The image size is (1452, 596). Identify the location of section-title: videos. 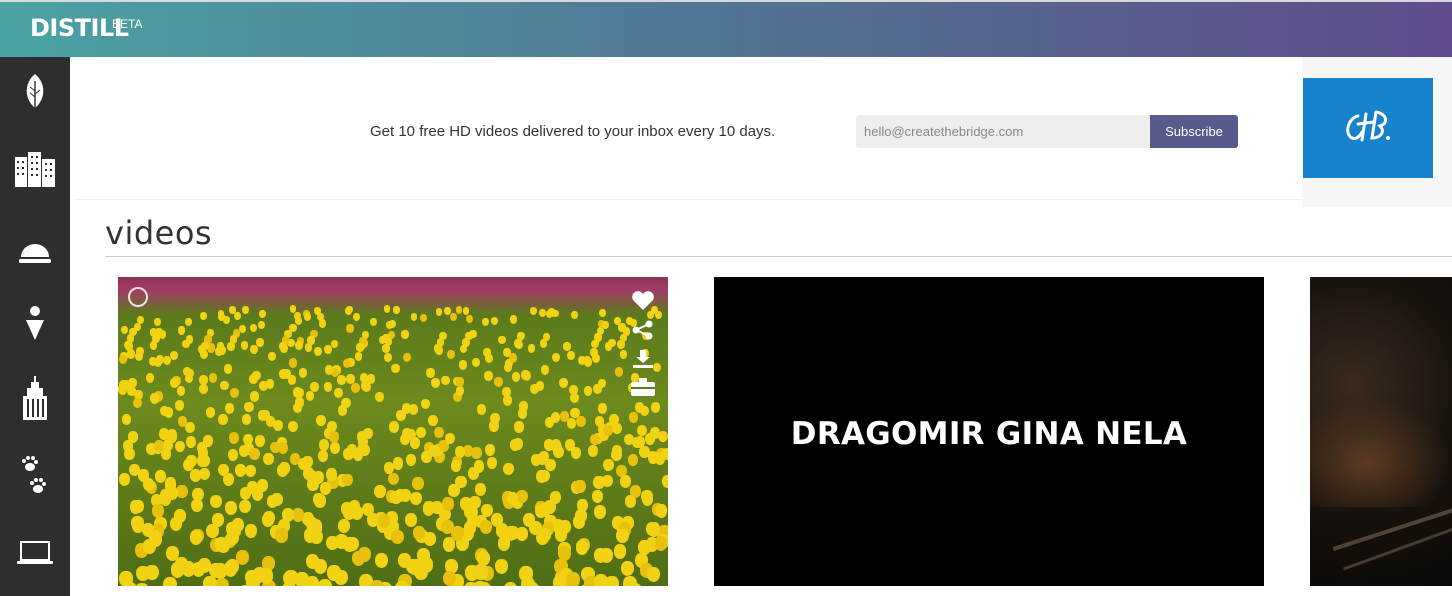
(159, 233).